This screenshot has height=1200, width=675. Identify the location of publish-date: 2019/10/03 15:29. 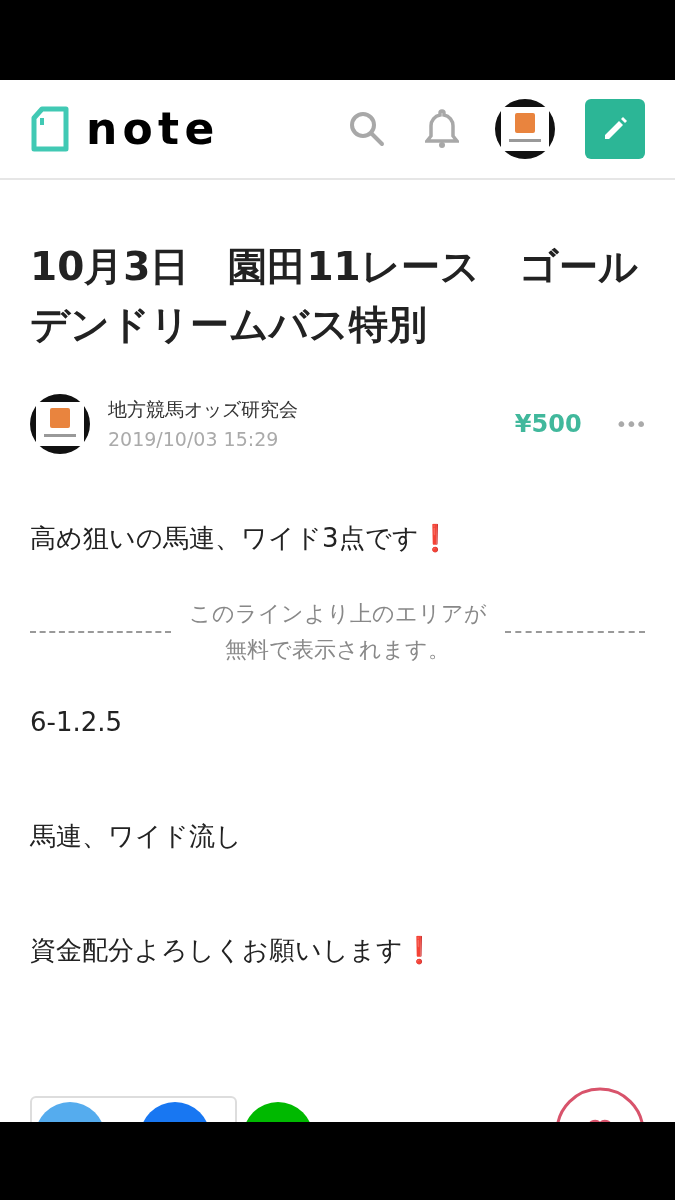
(194, 439).